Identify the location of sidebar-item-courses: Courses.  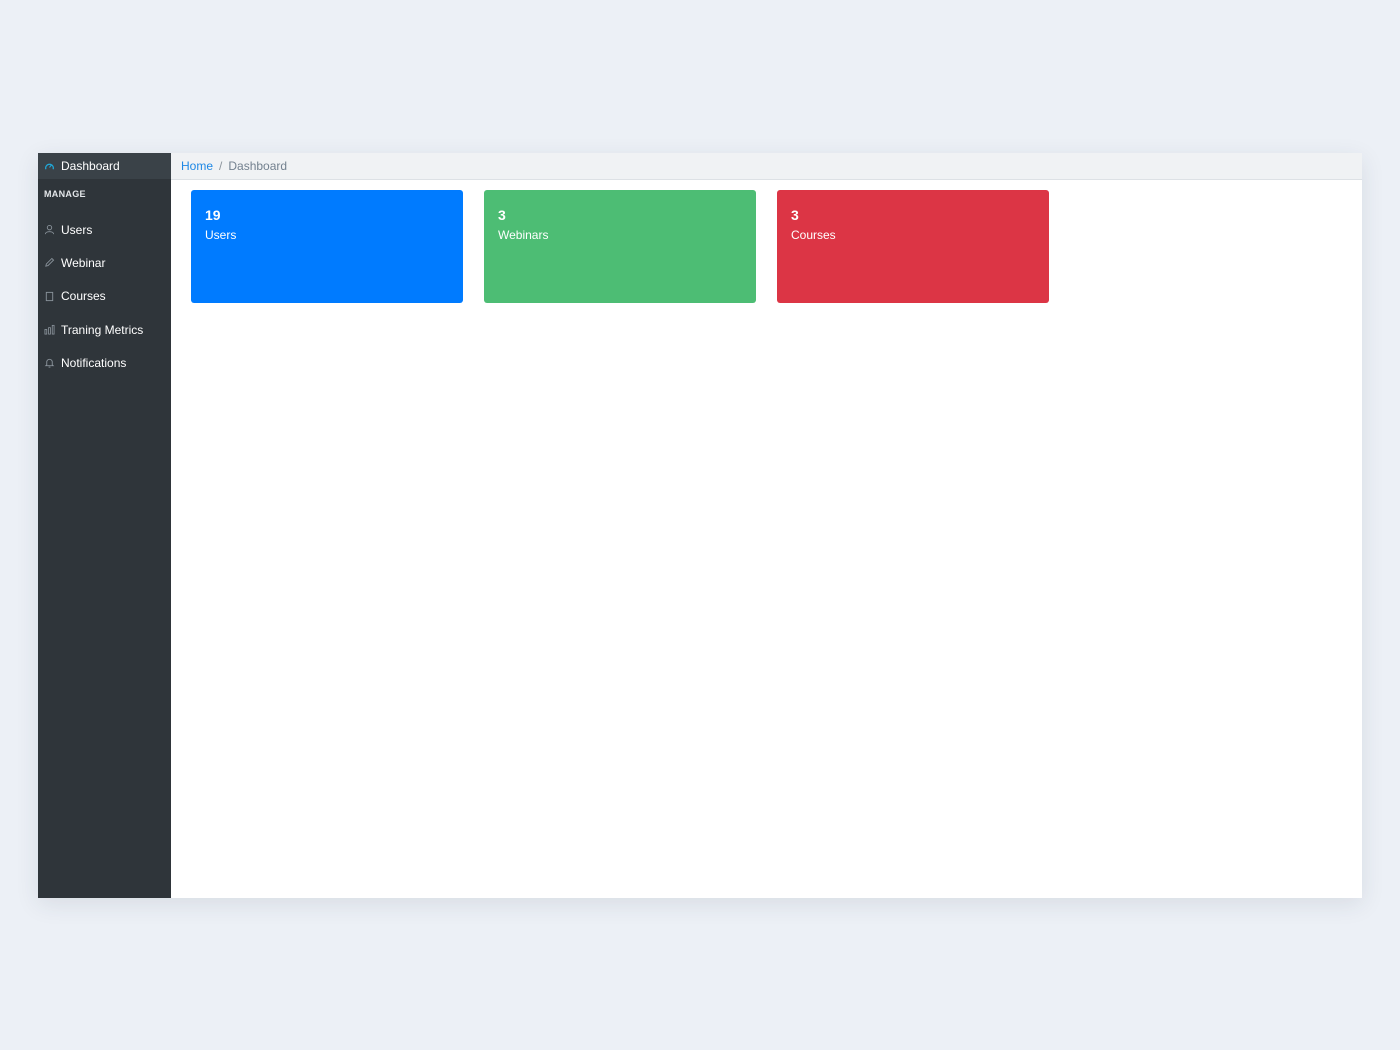
(104, 296).